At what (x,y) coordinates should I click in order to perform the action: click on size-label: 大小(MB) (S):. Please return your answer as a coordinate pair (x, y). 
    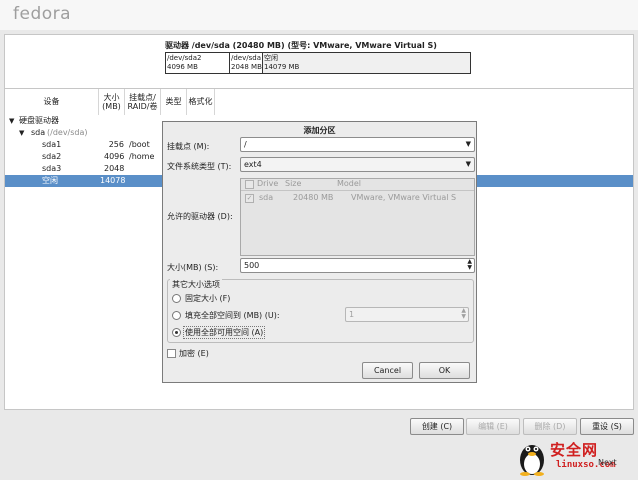
    Looking at the image, I should click on (193, 267).